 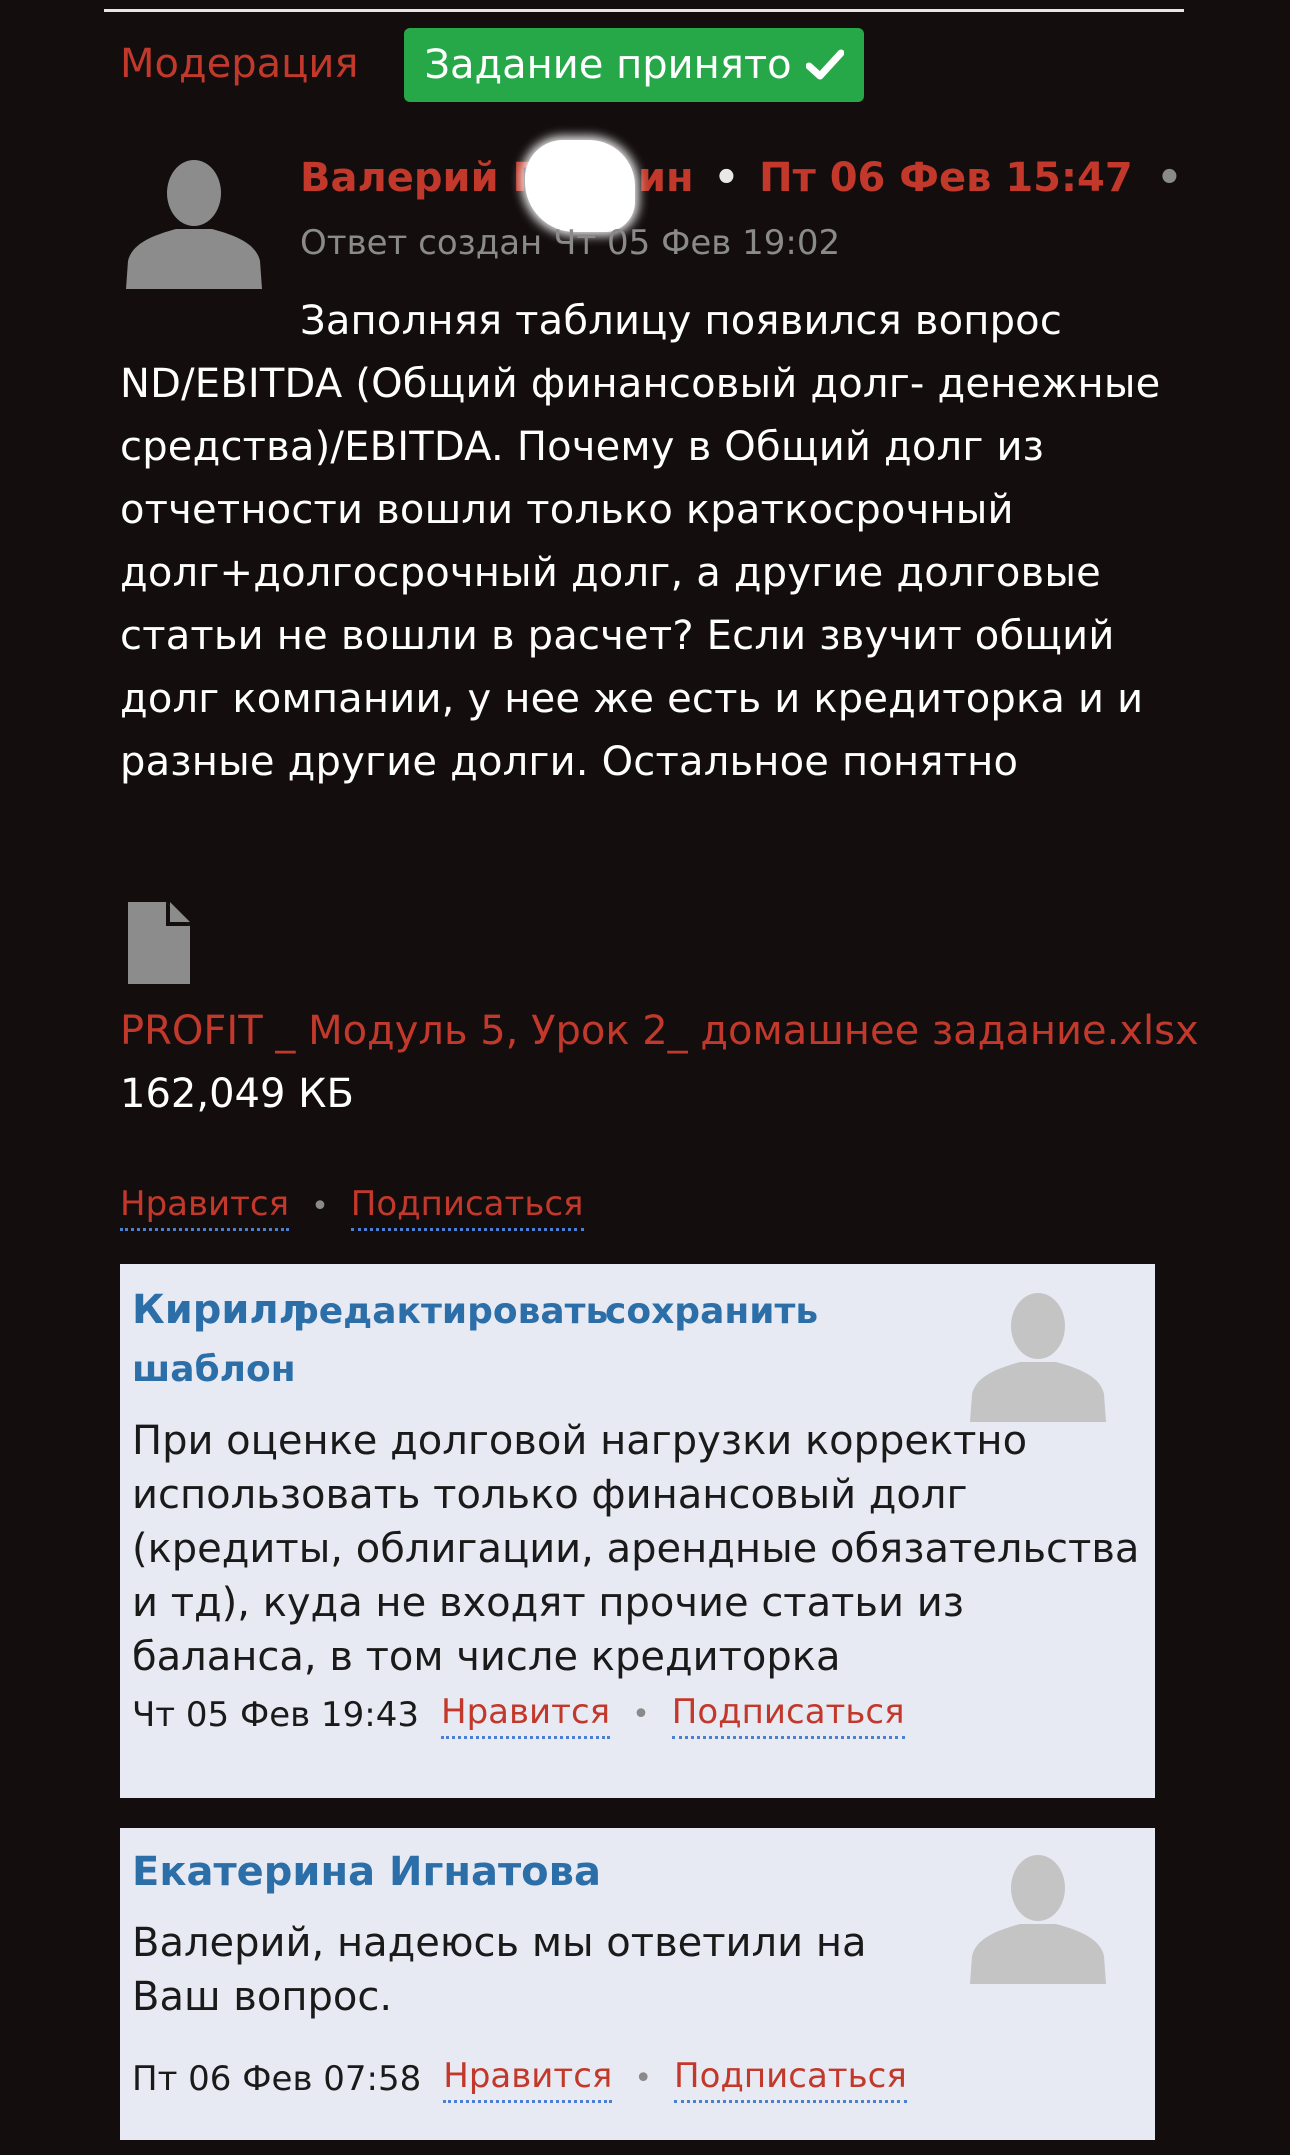 I want to click on comment-actions: Чт 05 Фев 19:43 Нравится • Подписаться, so click(x=518, y=1714).